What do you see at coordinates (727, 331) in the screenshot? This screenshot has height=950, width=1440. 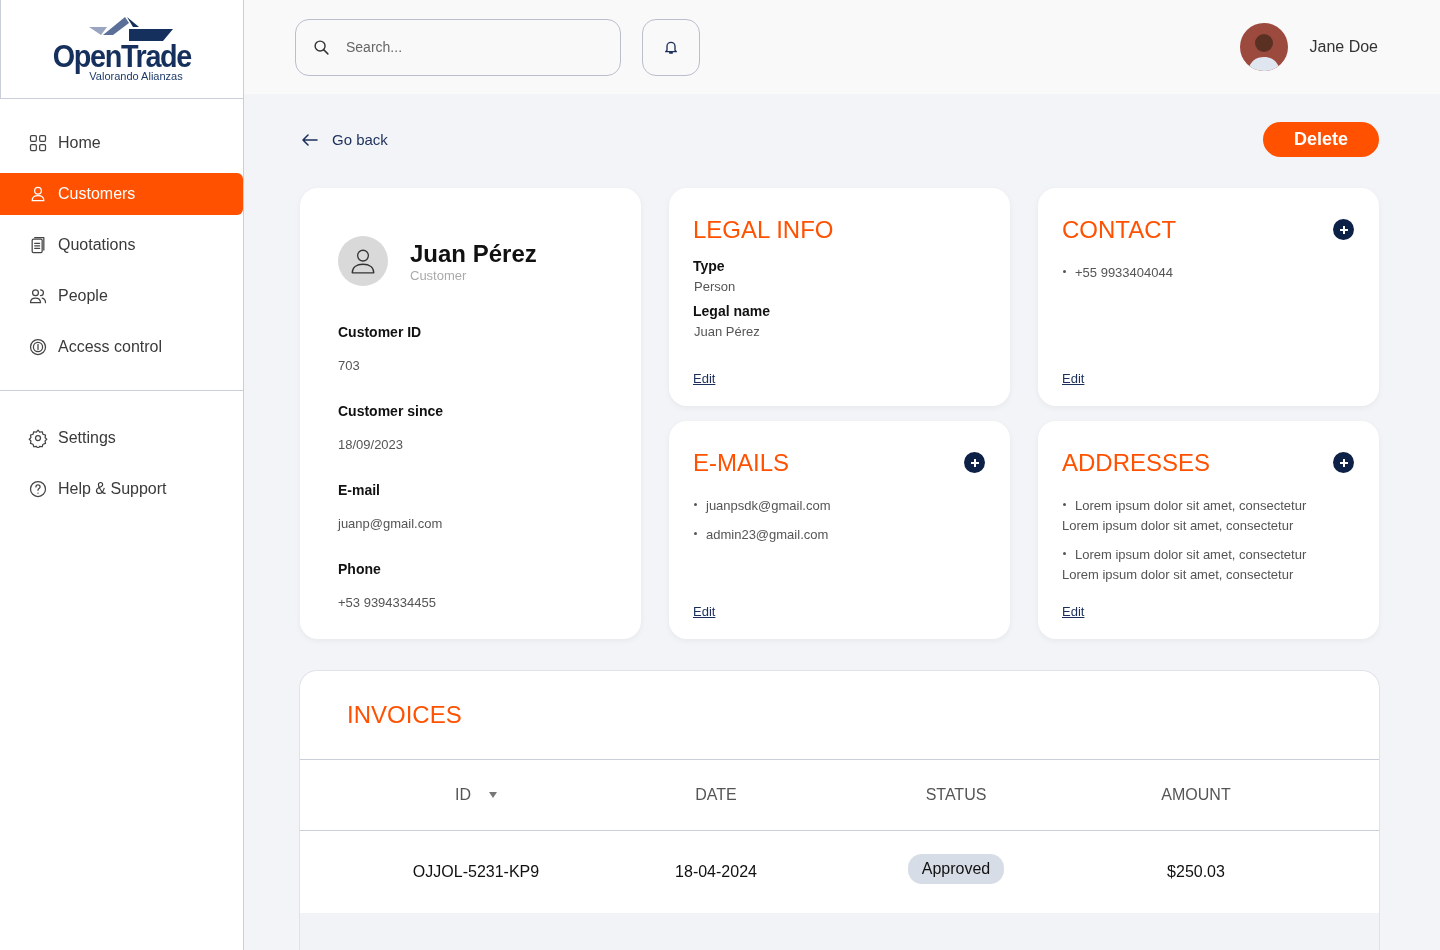 I see `field-value: Juan Pérez` at bounding box center [727, 331].